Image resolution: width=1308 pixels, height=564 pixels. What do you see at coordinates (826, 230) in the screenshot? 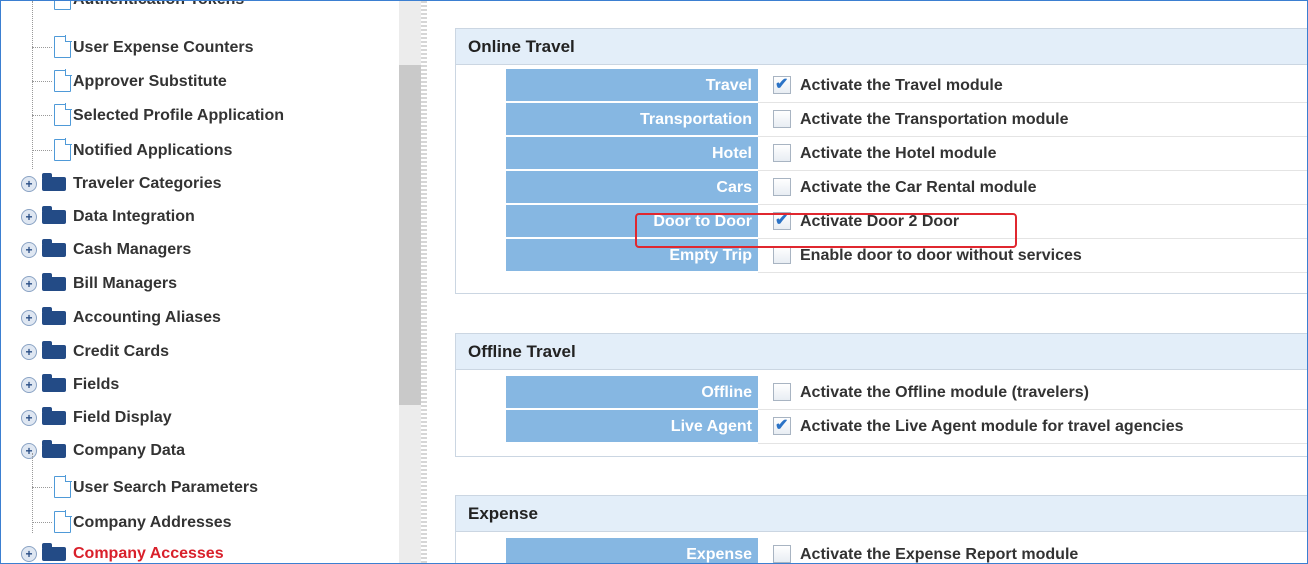
I see `highlight-annotation-box` at bounding box center [826, 230].